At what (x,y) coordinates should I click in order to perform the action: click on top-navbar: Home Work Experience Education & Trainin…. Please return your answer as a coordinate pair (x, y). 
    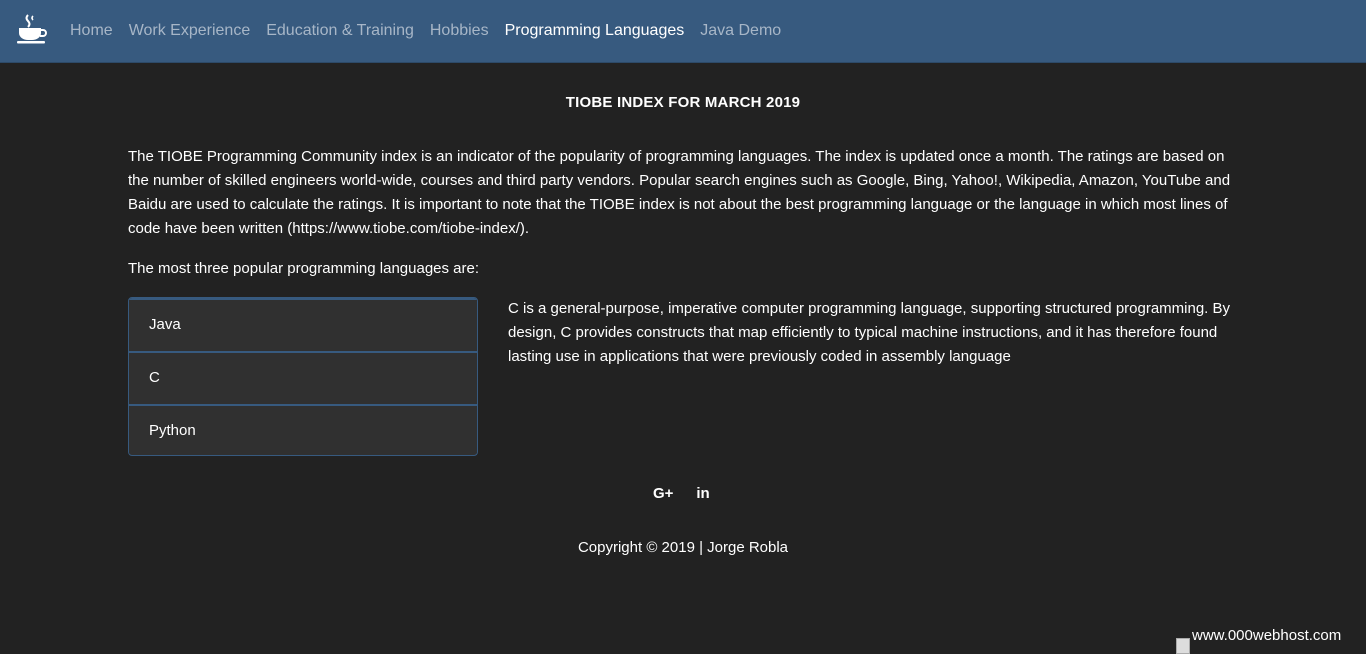
    Looking at the image, I should click on (683, 31).